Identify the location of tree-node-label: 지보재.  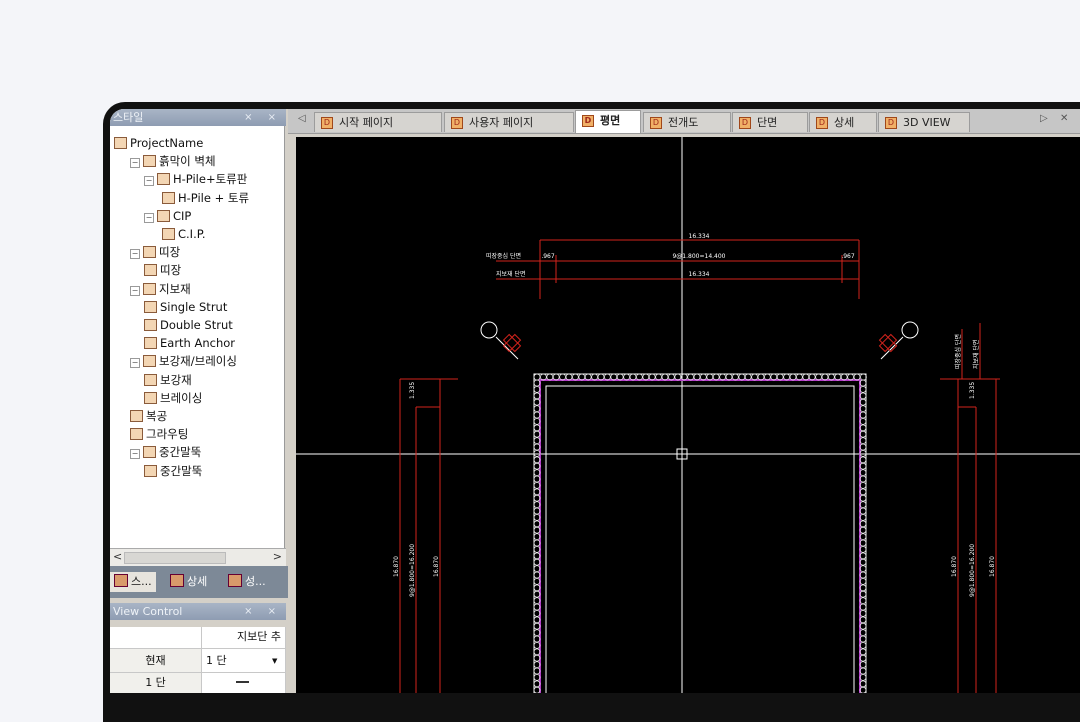
(175, 288).